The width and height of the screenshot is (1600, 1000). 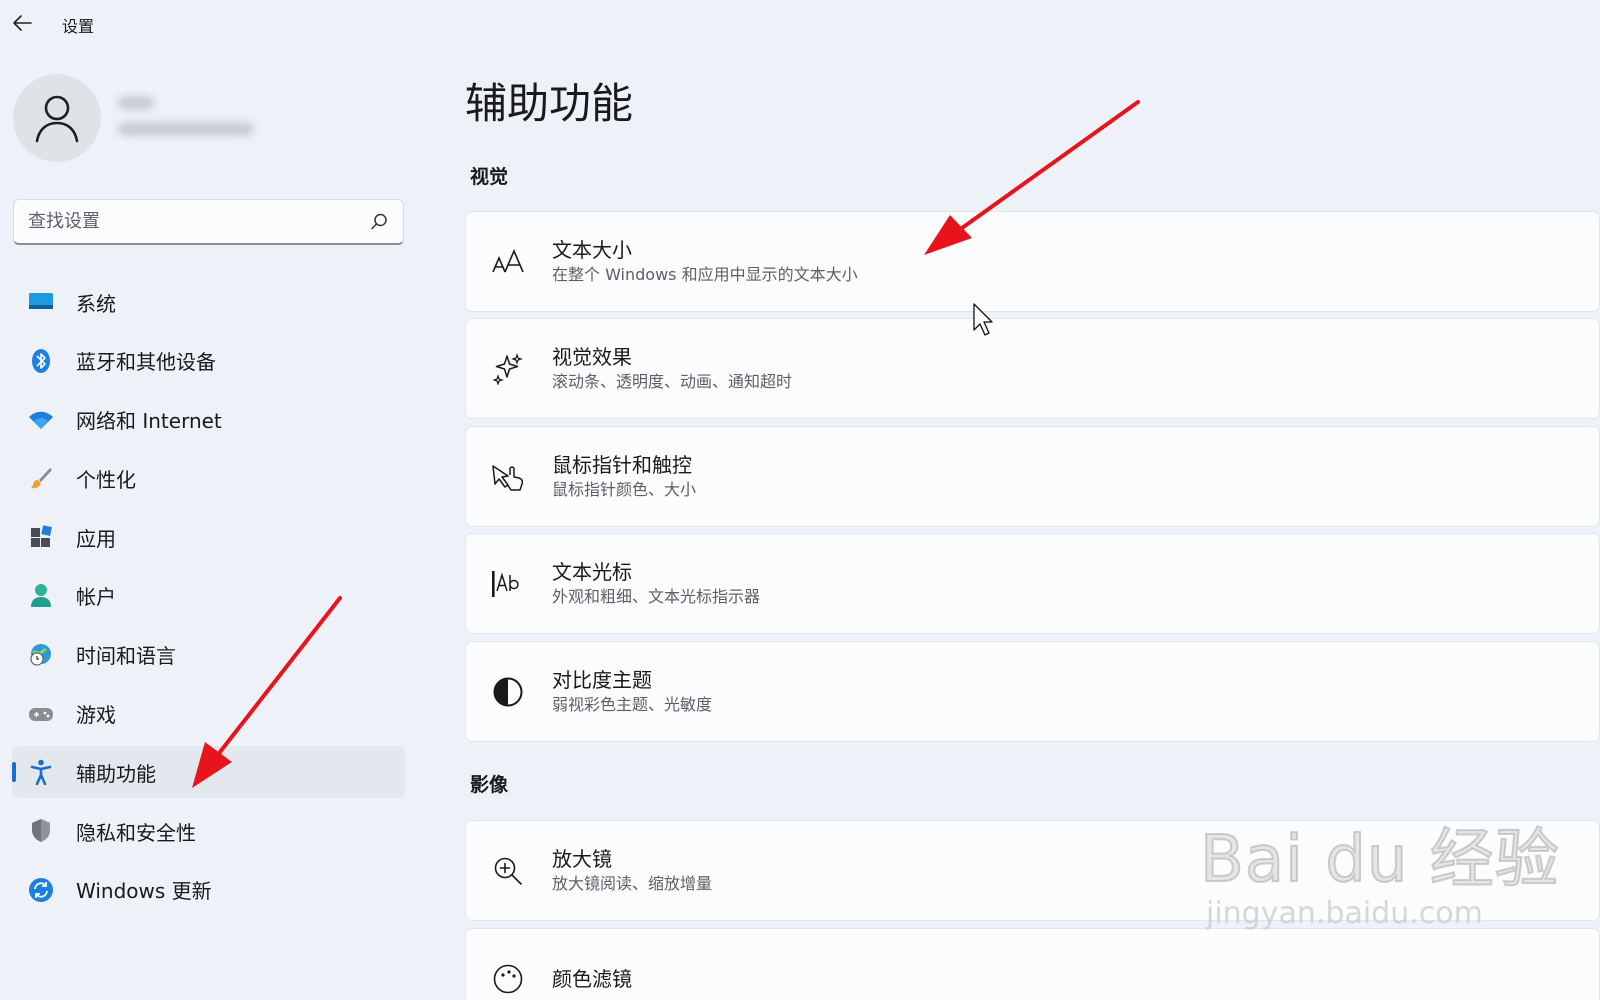 I want to click on card-description: 滚动条、透明度、动画、通知超时, so click(x=672, y=381).